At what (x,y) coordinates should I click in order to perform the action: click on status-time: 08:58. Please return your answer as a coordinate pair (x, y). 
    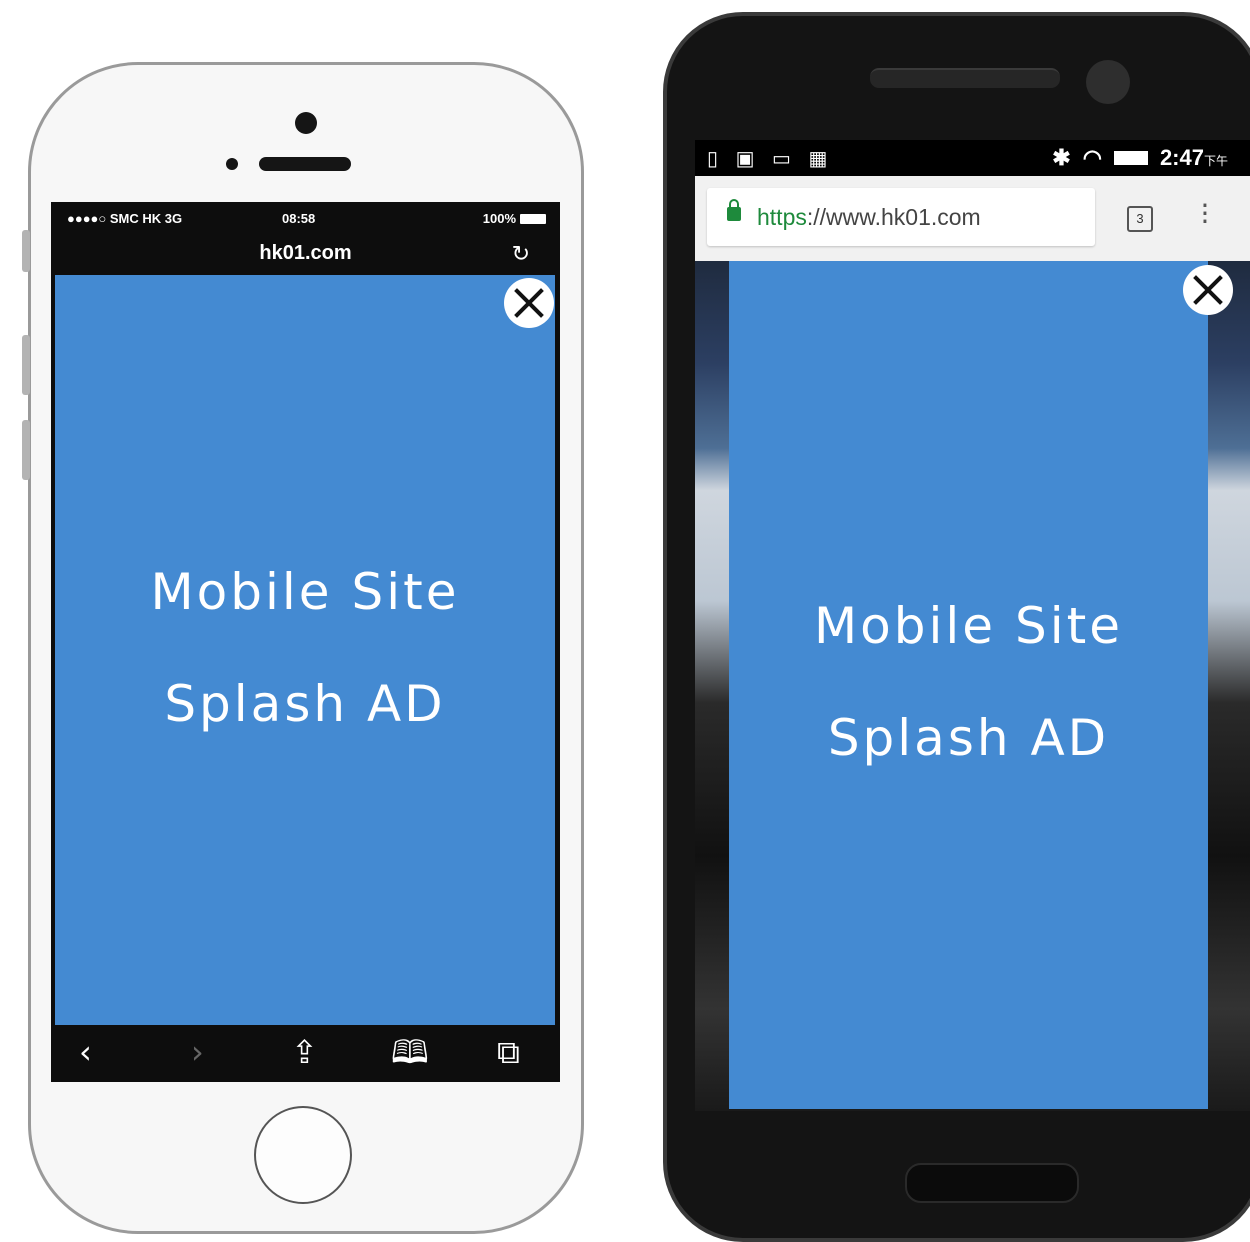
    Looking at the image, I should click on (299, 218).